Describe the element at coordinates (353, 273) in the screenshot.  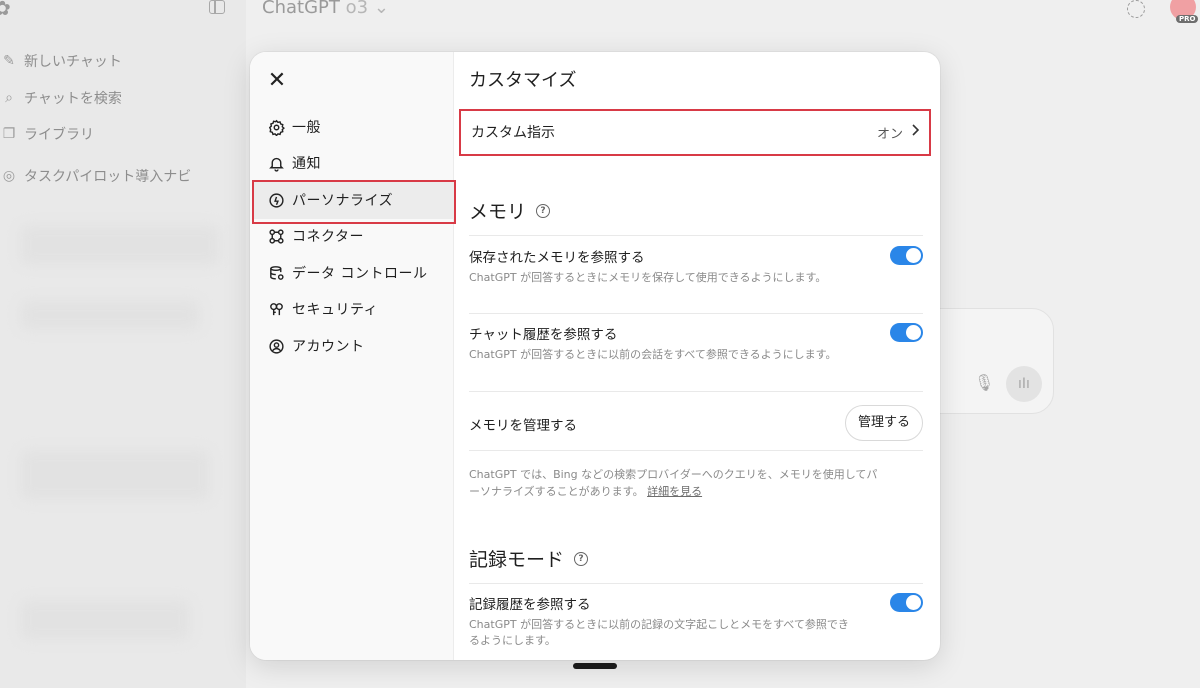
I see `nav-item-data-controls: データ コントロール` at that location.